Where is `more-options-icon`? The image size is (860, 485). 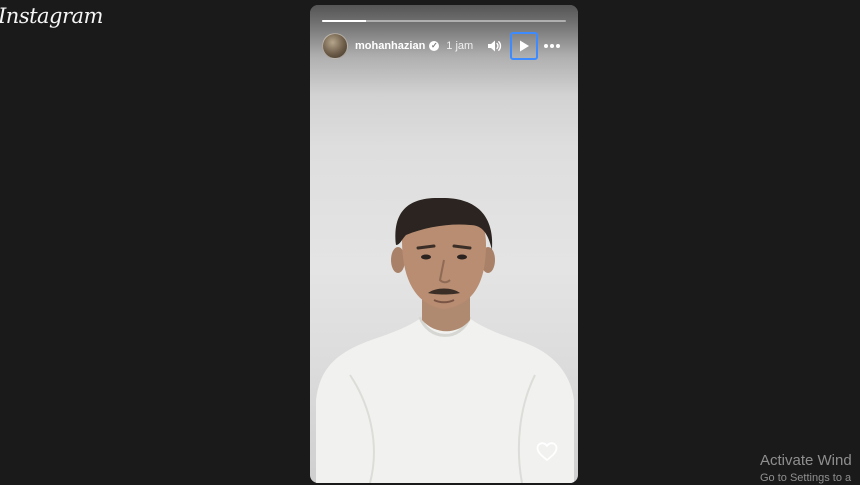 more-options-icon is located at coordinates (552, 46).